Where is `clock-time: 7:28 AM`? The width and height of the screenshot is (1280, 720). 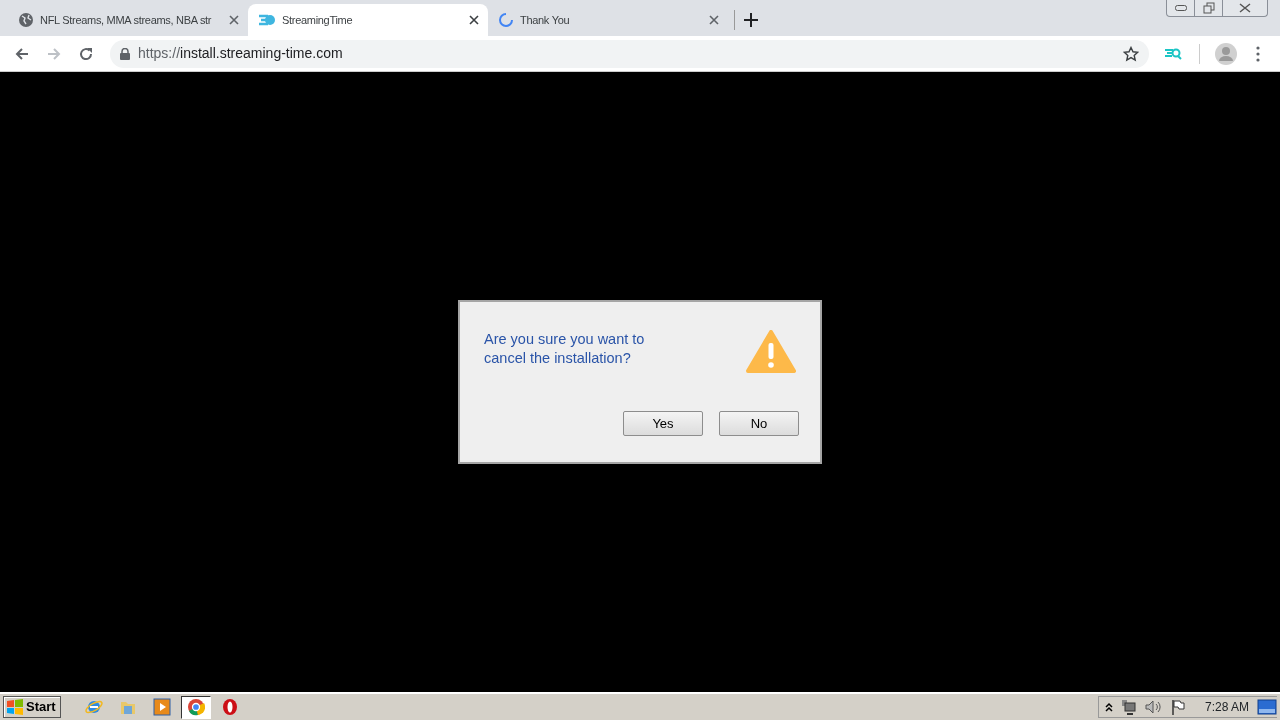
clock-time: 7:28 AM is located at coordinates (1226, 707).